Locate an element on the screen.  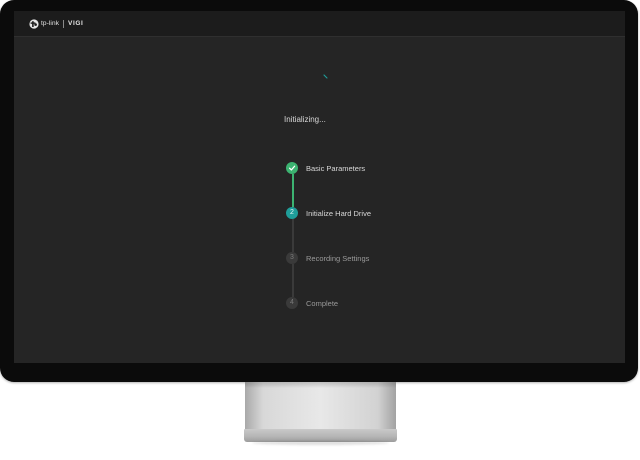
stand-shadow is located at coordinates (320, 385).